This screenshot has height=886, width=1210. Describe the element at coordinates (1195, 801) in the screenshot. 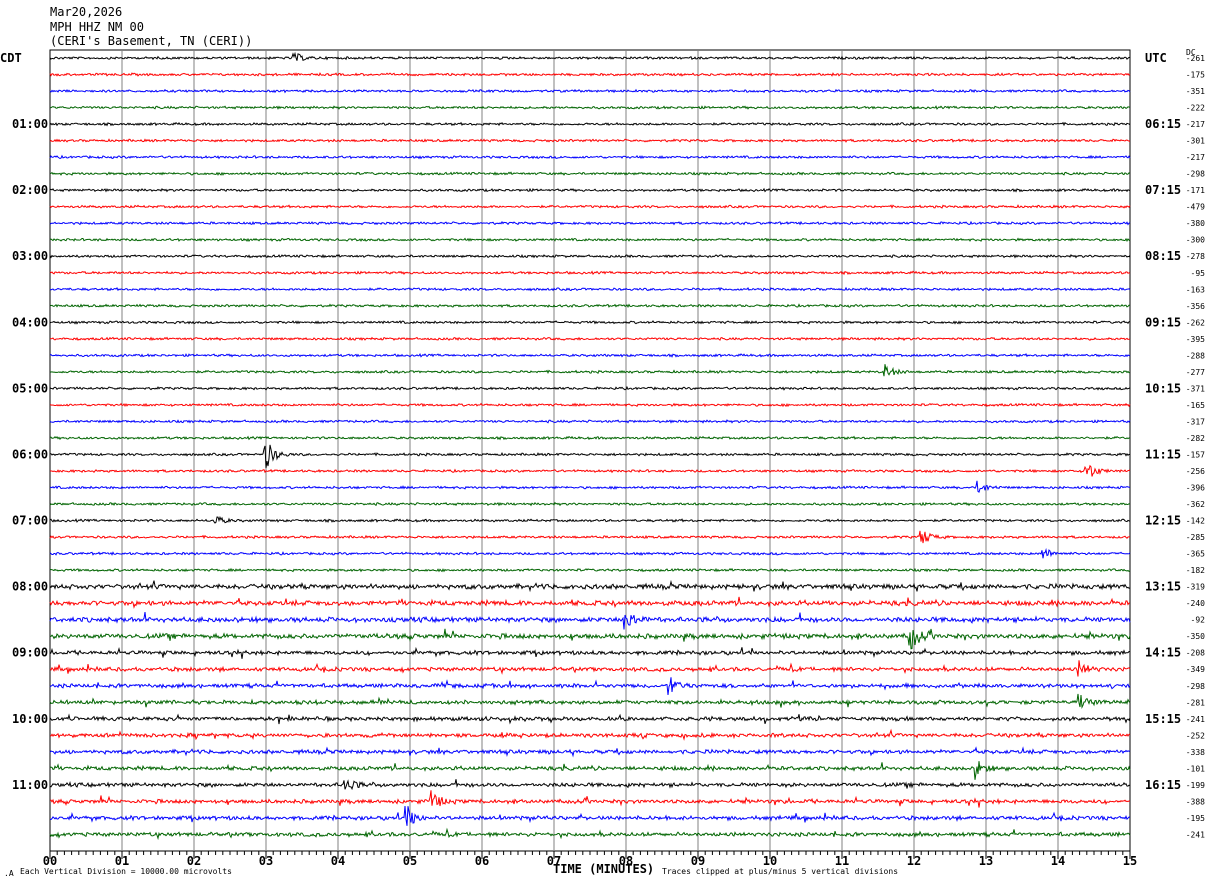

I see `dc-offset-label: -388` at that location.